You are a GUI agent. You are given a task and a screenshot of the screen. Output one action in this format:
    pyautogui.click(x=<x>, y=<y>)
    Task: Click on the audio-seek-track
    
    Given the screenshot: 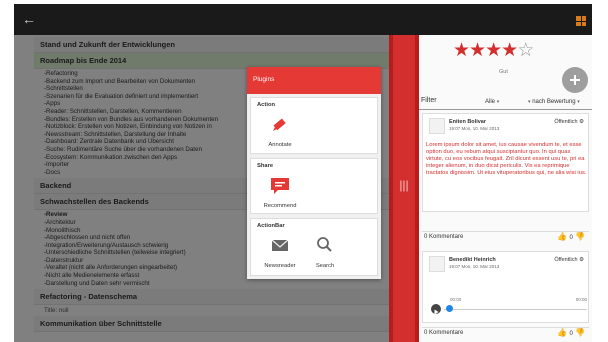 What is the action you would take?
    pyautogui.click(x=515, y=309)
    